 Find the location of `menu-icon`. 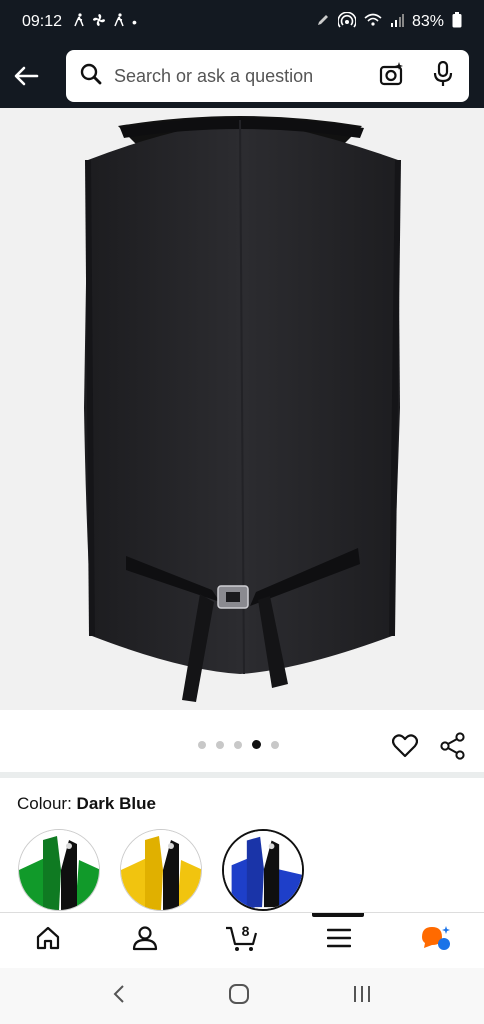

menu-icon is located at coordinates (338, 940).